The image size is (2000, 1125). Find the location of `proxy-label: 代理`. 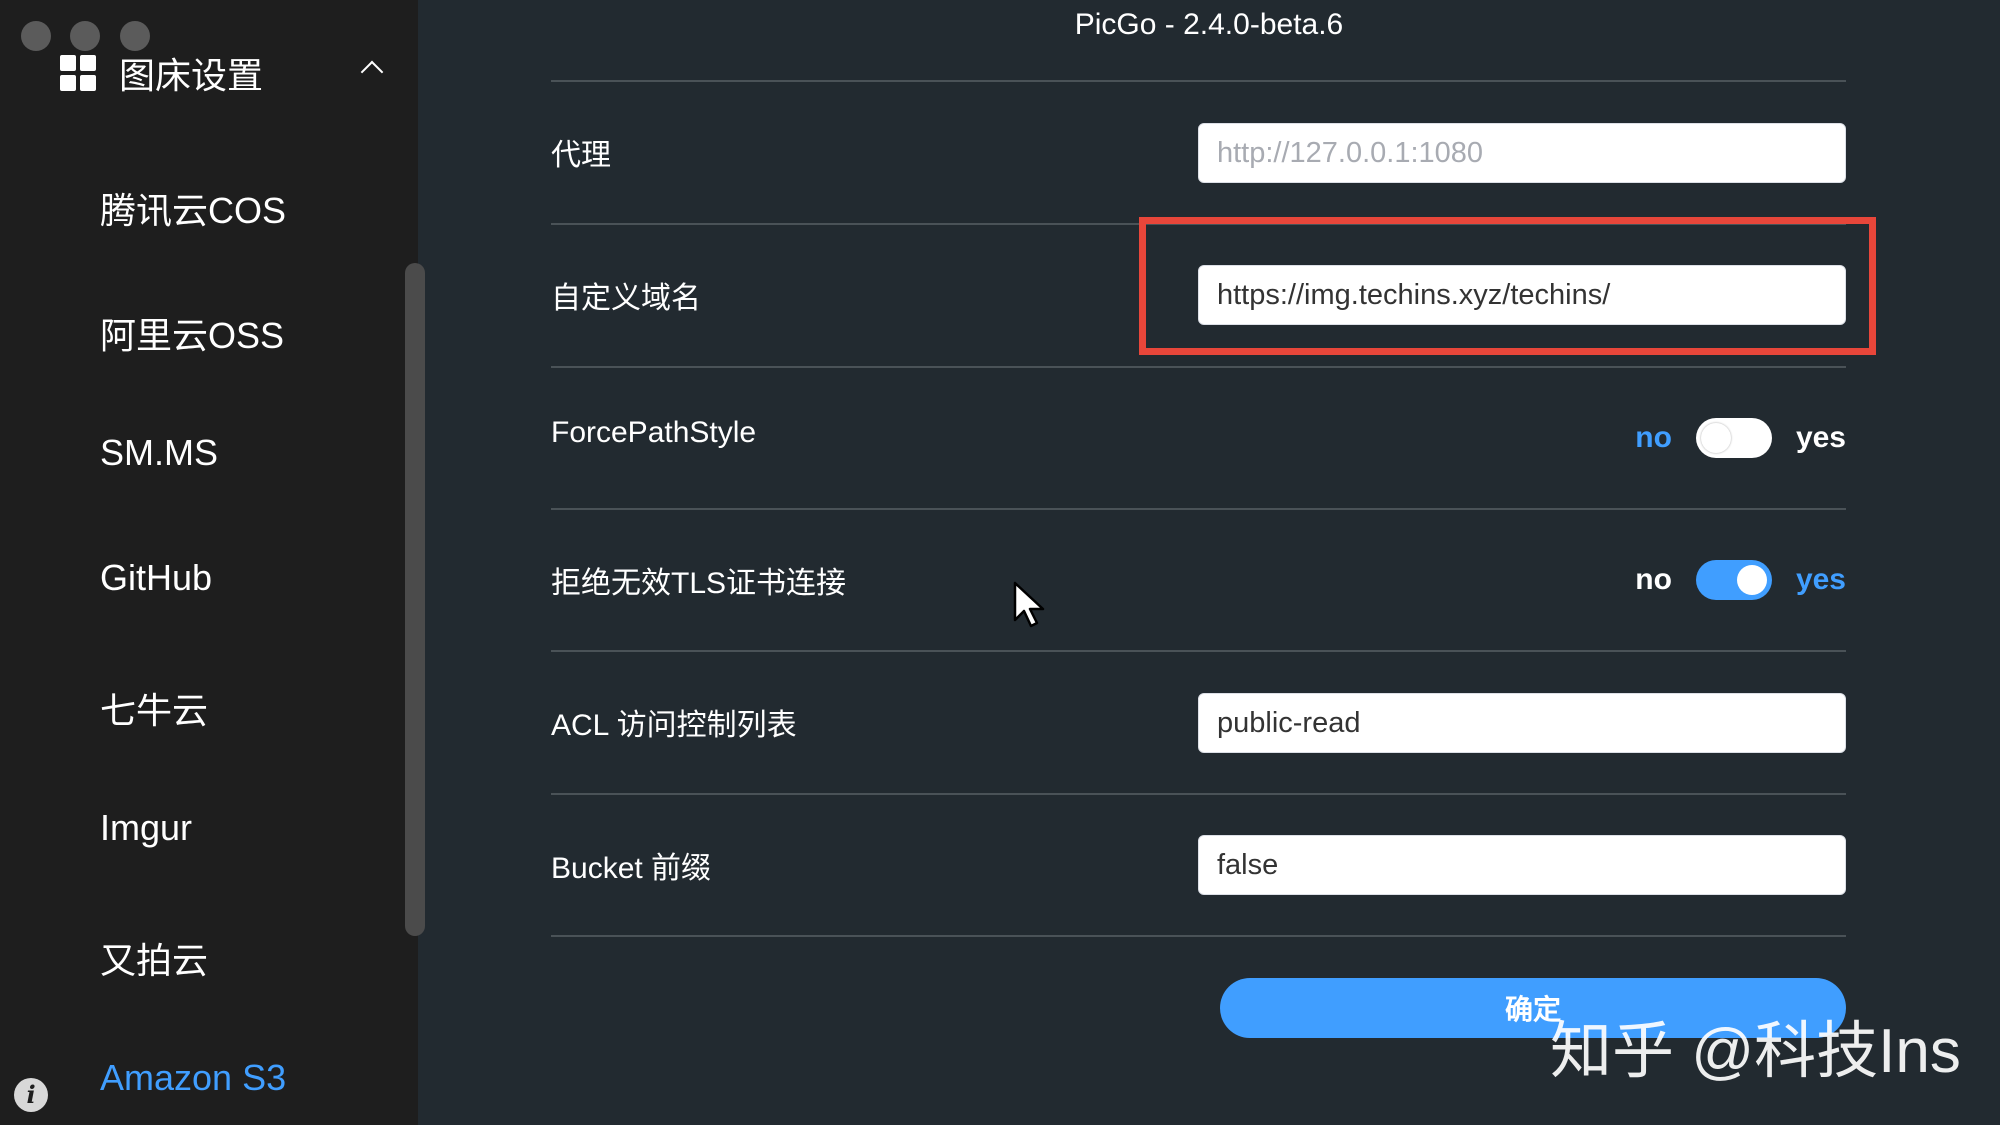

proxy-label: 代理 is located at coordinates (581, 155).